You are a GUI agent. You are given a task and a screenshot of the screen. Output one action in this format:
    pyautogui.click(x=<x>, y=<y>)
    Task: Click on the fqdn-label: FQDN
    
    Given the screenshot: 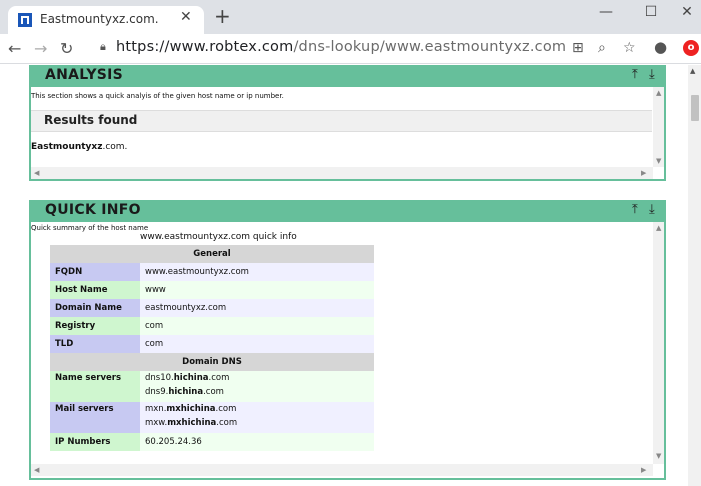 What is the action you would take?
    pyautogui.click(x=95, y=272)
    